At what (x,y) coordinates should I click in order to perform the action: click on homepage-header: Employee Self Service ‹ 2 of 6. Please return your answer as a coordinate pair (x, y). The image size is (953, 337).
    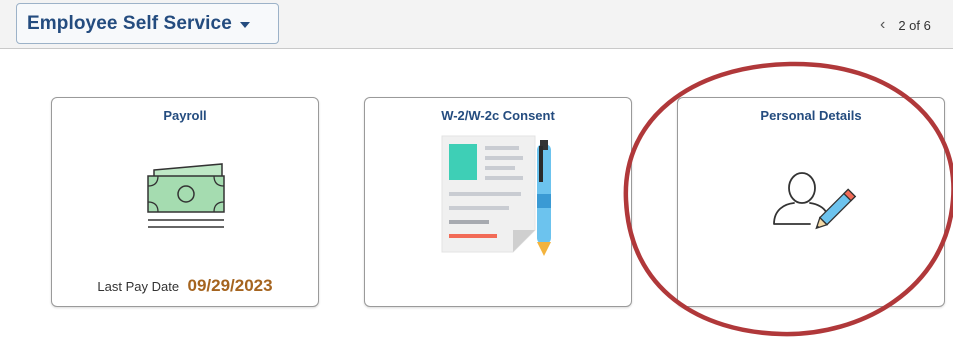
    Looking at the image, I should click on (476, 24).